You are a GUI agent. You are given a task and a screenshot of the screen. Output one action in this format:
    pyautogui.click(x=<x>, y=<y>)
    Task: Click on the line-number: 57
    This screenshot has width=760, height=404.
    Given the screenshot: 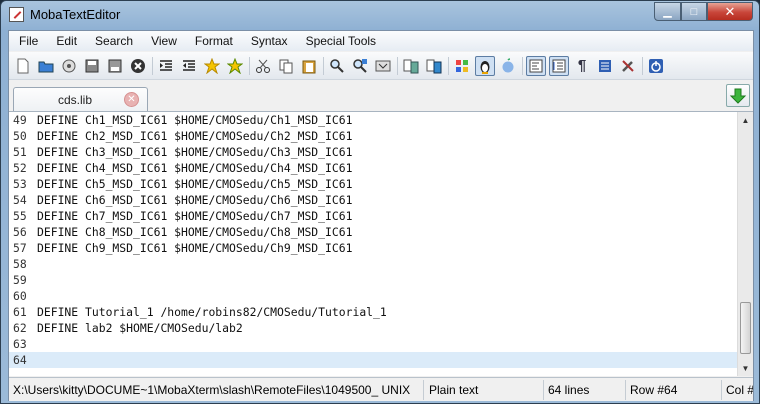 What is the action you would take?
    pyautogui.click(x=20, y=248)
    